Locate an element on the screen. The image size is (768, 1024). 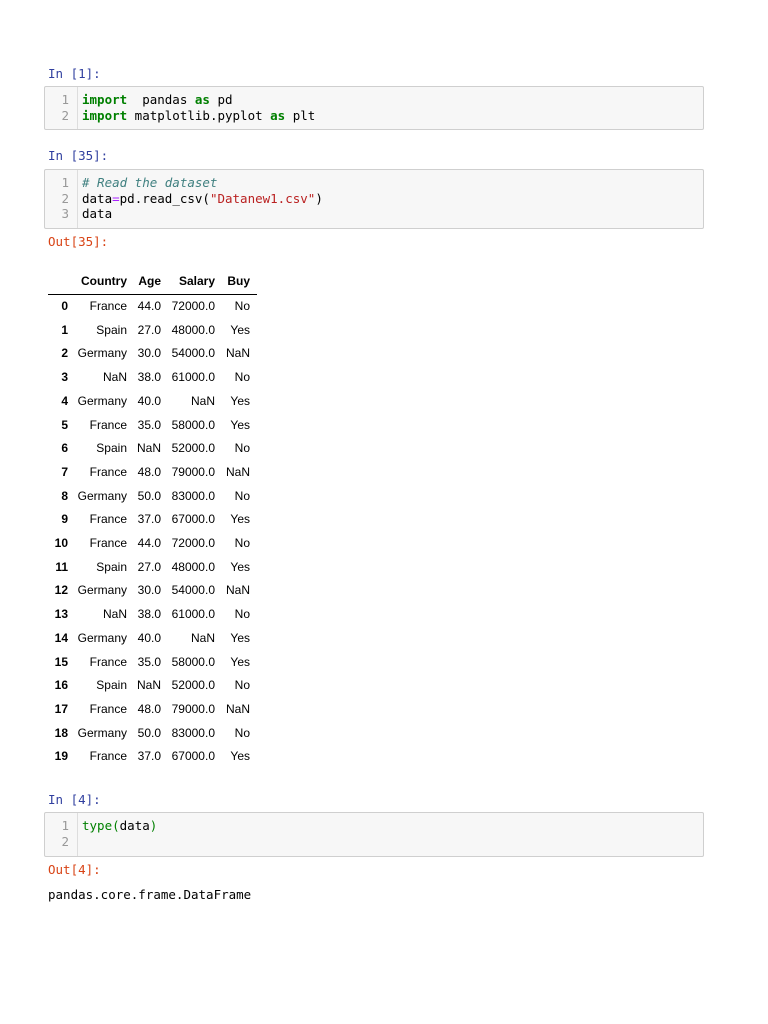
country-cell: NaN is located at coordinates (114, 614).